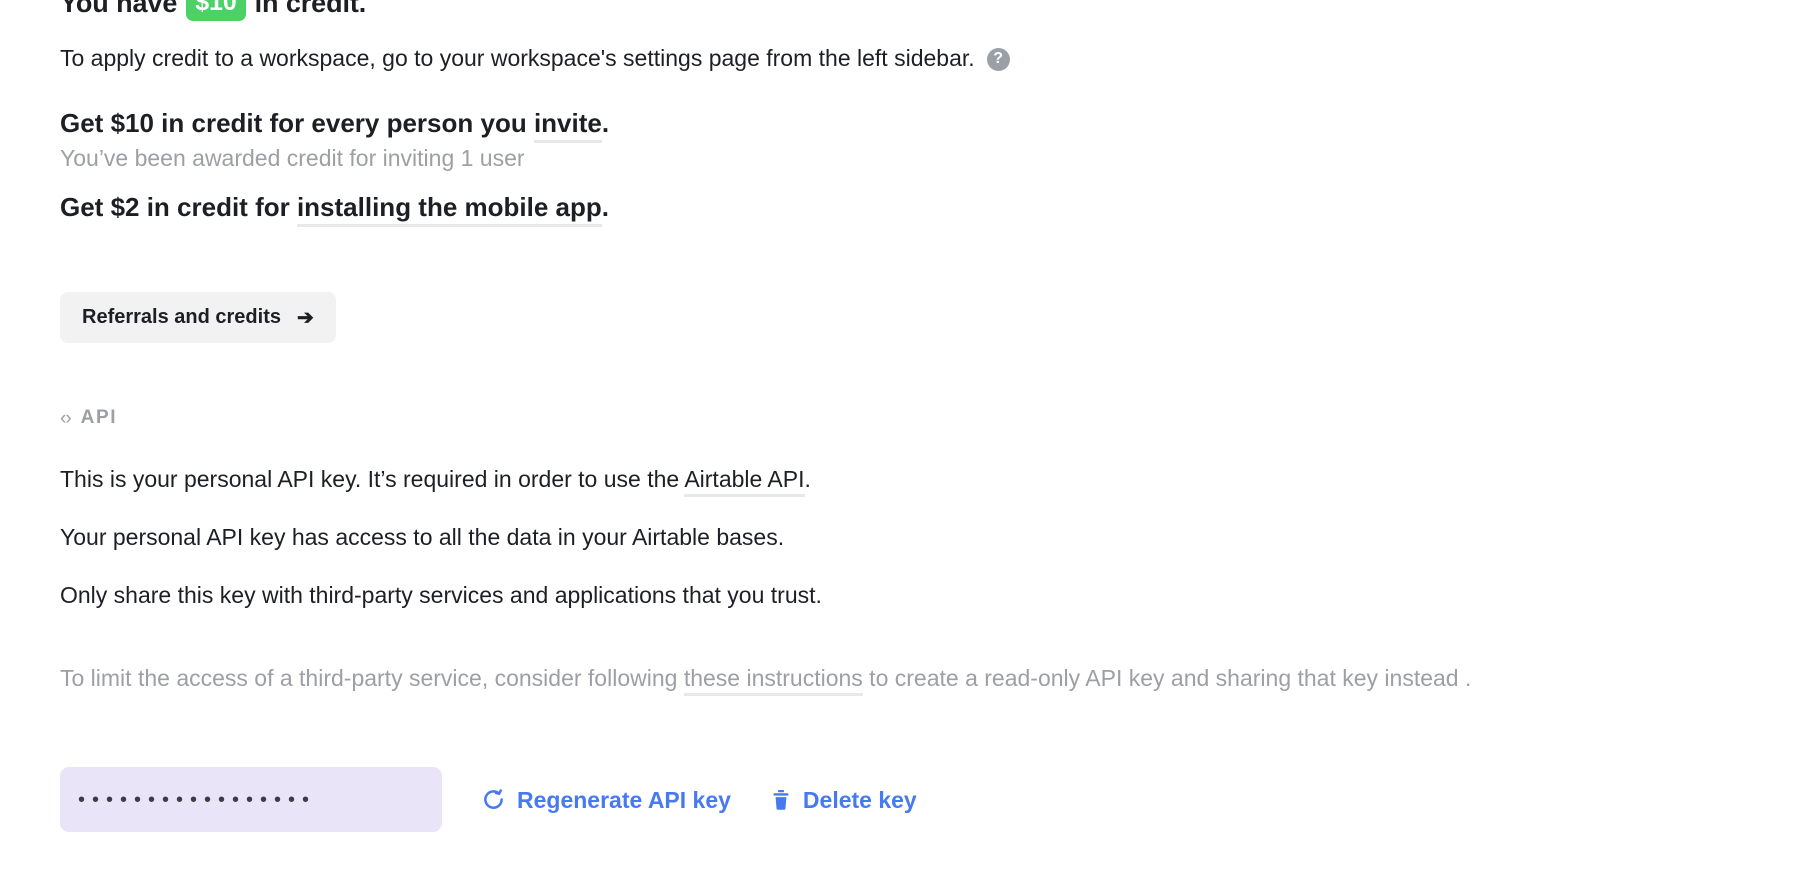 This screenshot has width=1802, height=896. I want to click on invite-heading-prefix: Get $10 in credit for every person you, so click(297, 123).